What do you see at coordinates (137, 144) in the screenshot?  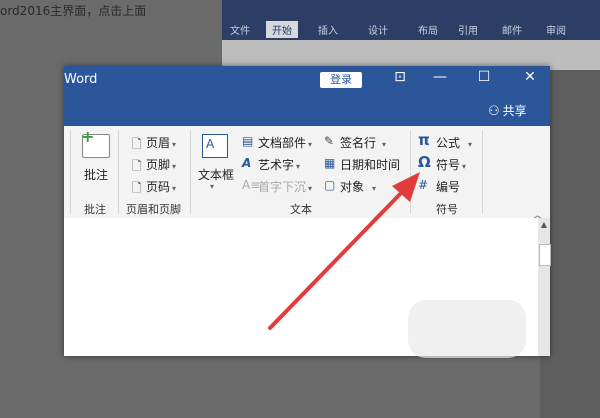 I see `header-icon: 🗋` at bounding box center [137, 144].